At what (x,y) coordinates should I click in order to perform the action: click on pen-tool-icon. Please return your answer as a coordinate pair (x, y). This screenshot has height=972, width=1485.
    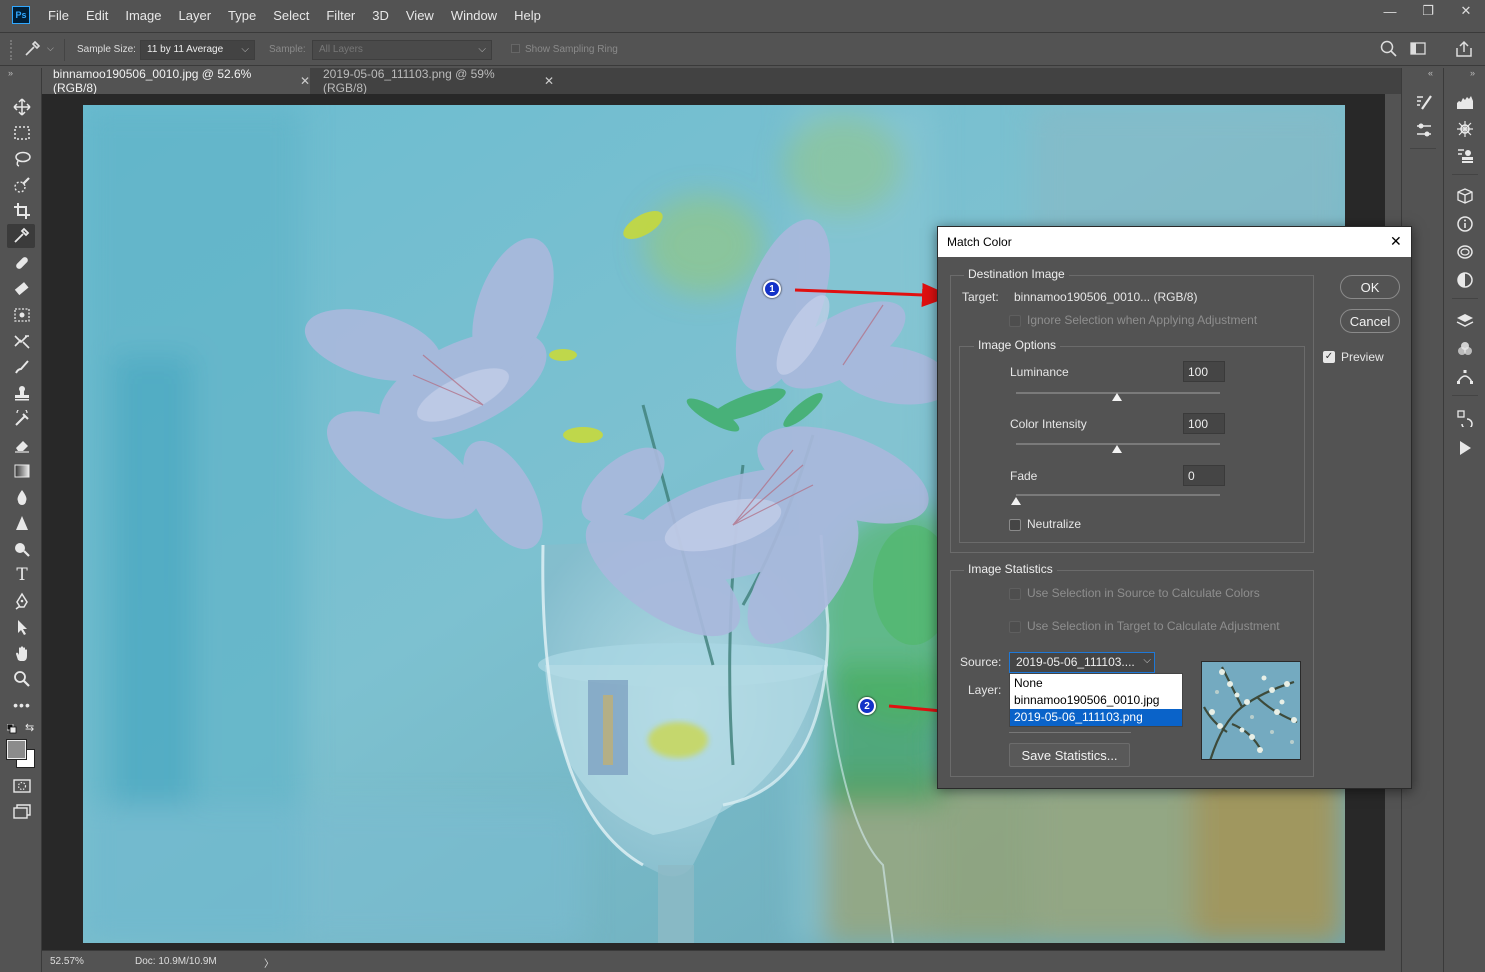
    Looking at the image, I should click on (22, 601).